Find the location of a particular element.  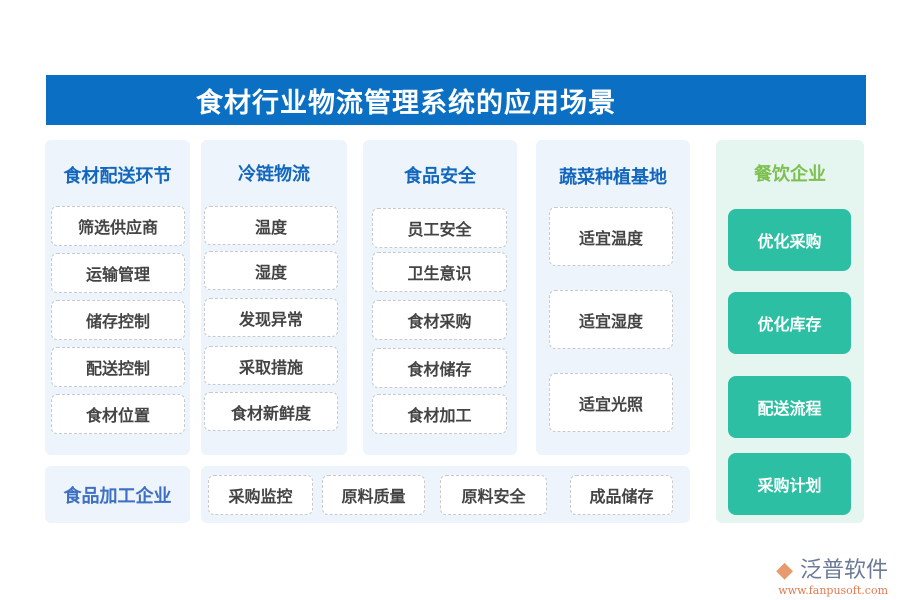

page-title: 食材行业物流管理系统的应用场景 is located at coordinates (456, 100).